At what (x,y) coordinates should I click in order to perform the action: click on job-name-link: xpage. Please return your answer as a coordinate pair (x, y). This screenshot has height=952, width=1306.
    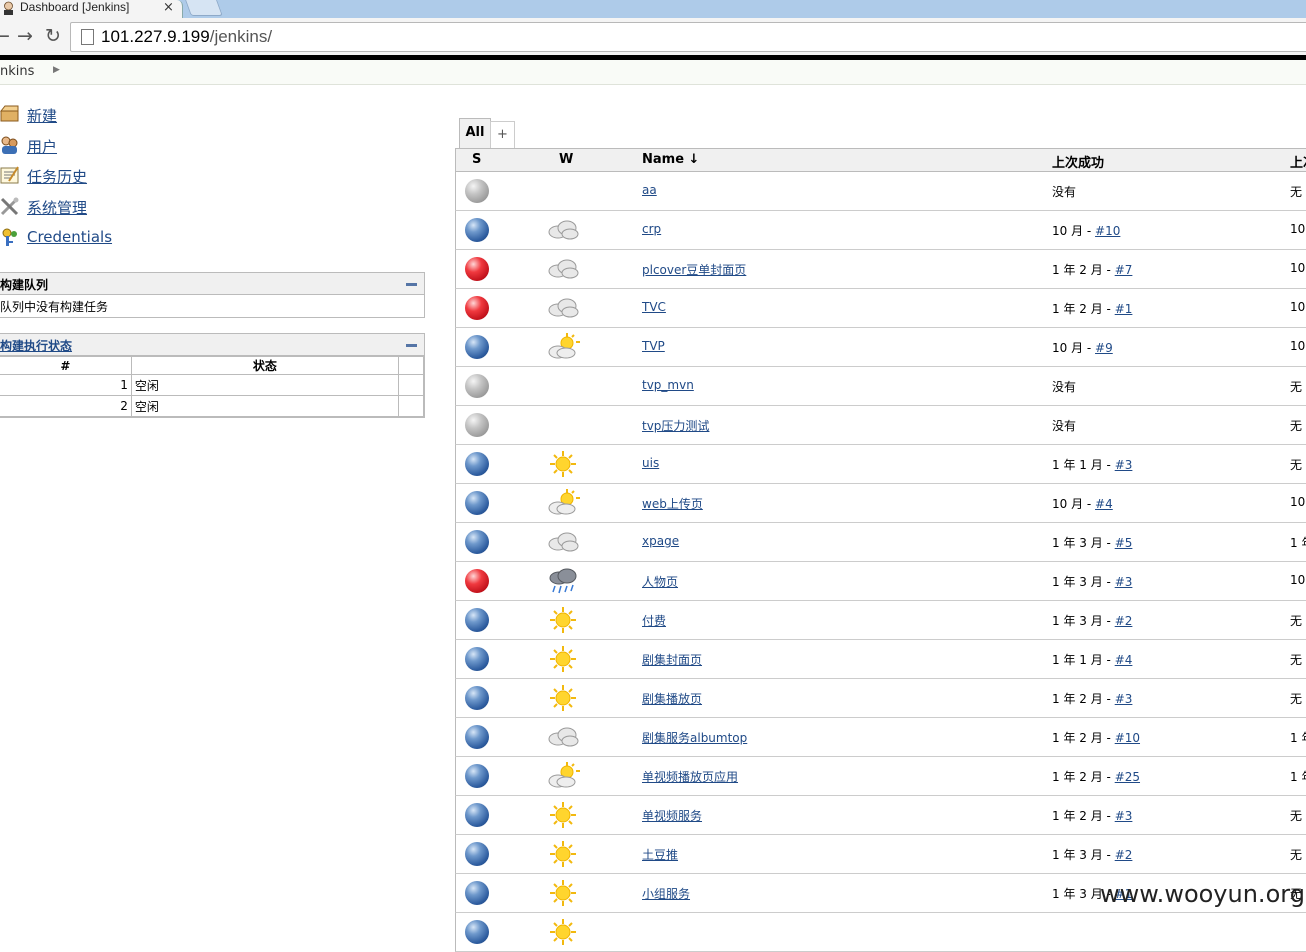
    Looking at the image, I should click on (660, 541).